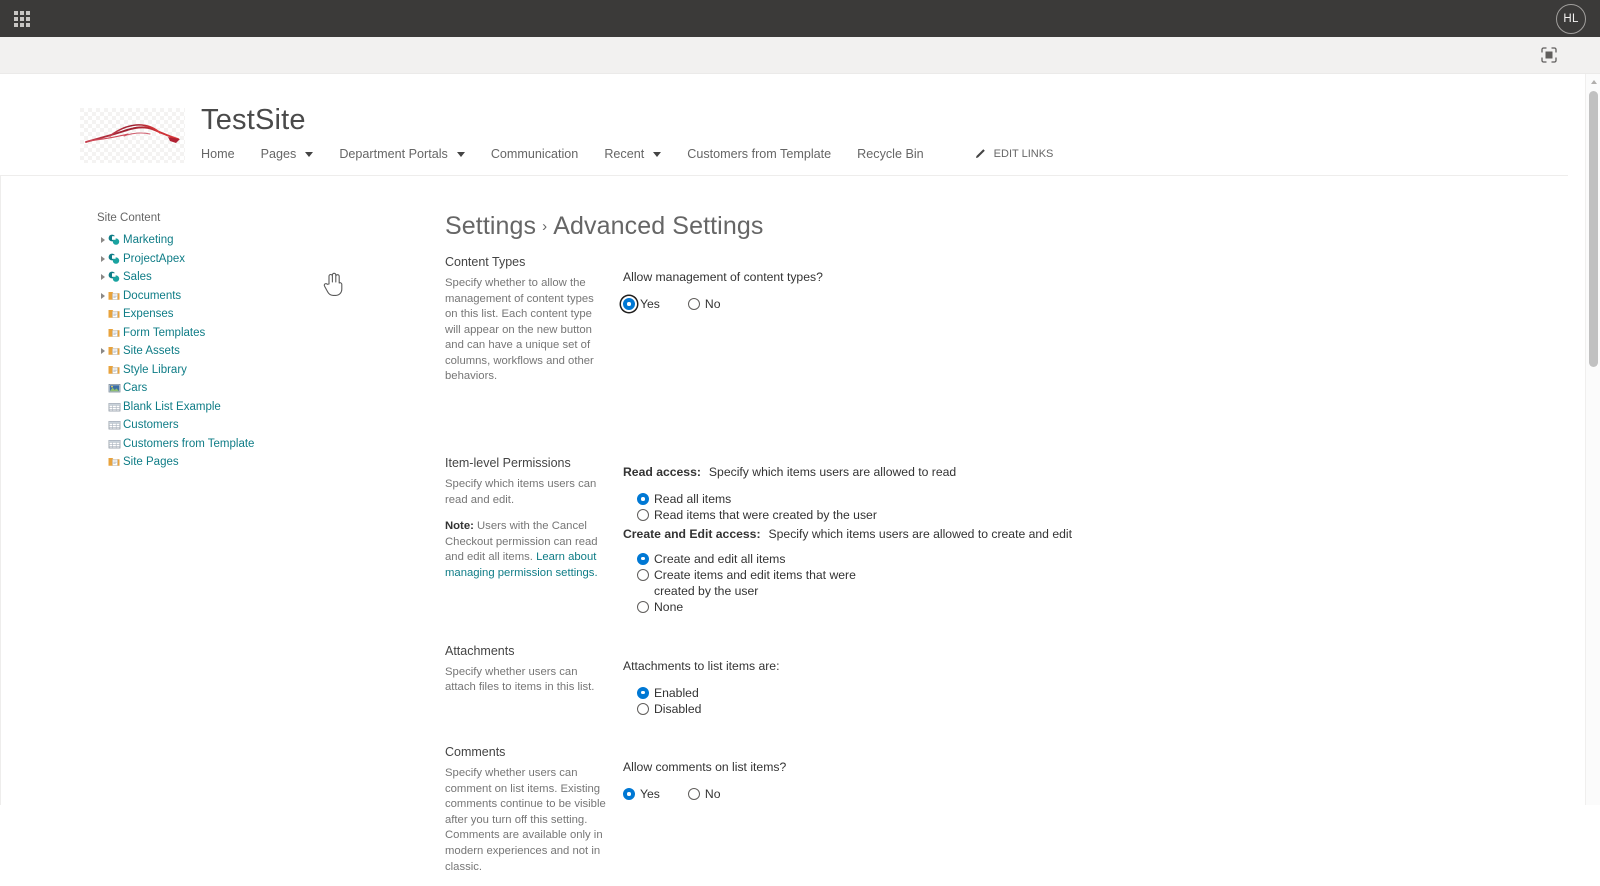 This screenshot has width=1600, height=886. Describe the element at coordinates (247, 351) in the screenshot. I see `tree-item-site-assets: Site Assets` at that location.